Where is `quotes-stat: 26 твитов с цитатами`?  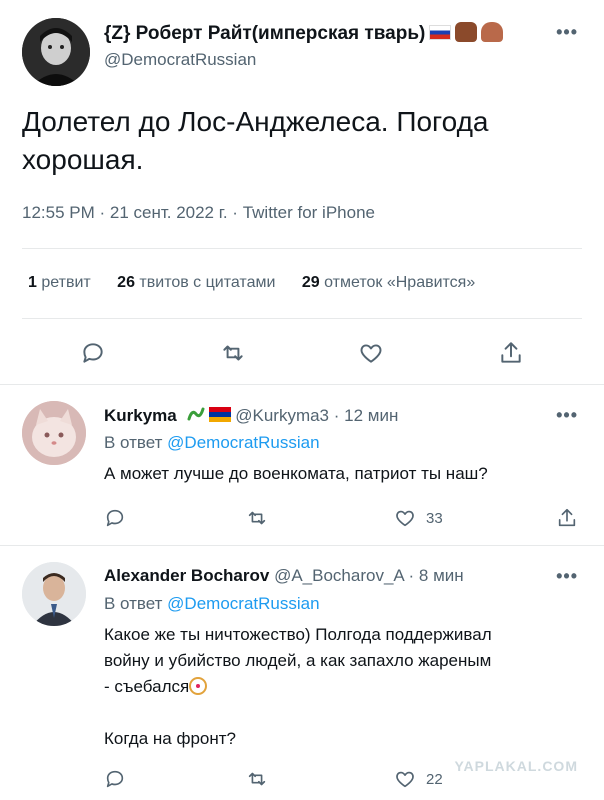
quotes-stat: 26 твитов с цитатами is located at coordinates (196, 282).